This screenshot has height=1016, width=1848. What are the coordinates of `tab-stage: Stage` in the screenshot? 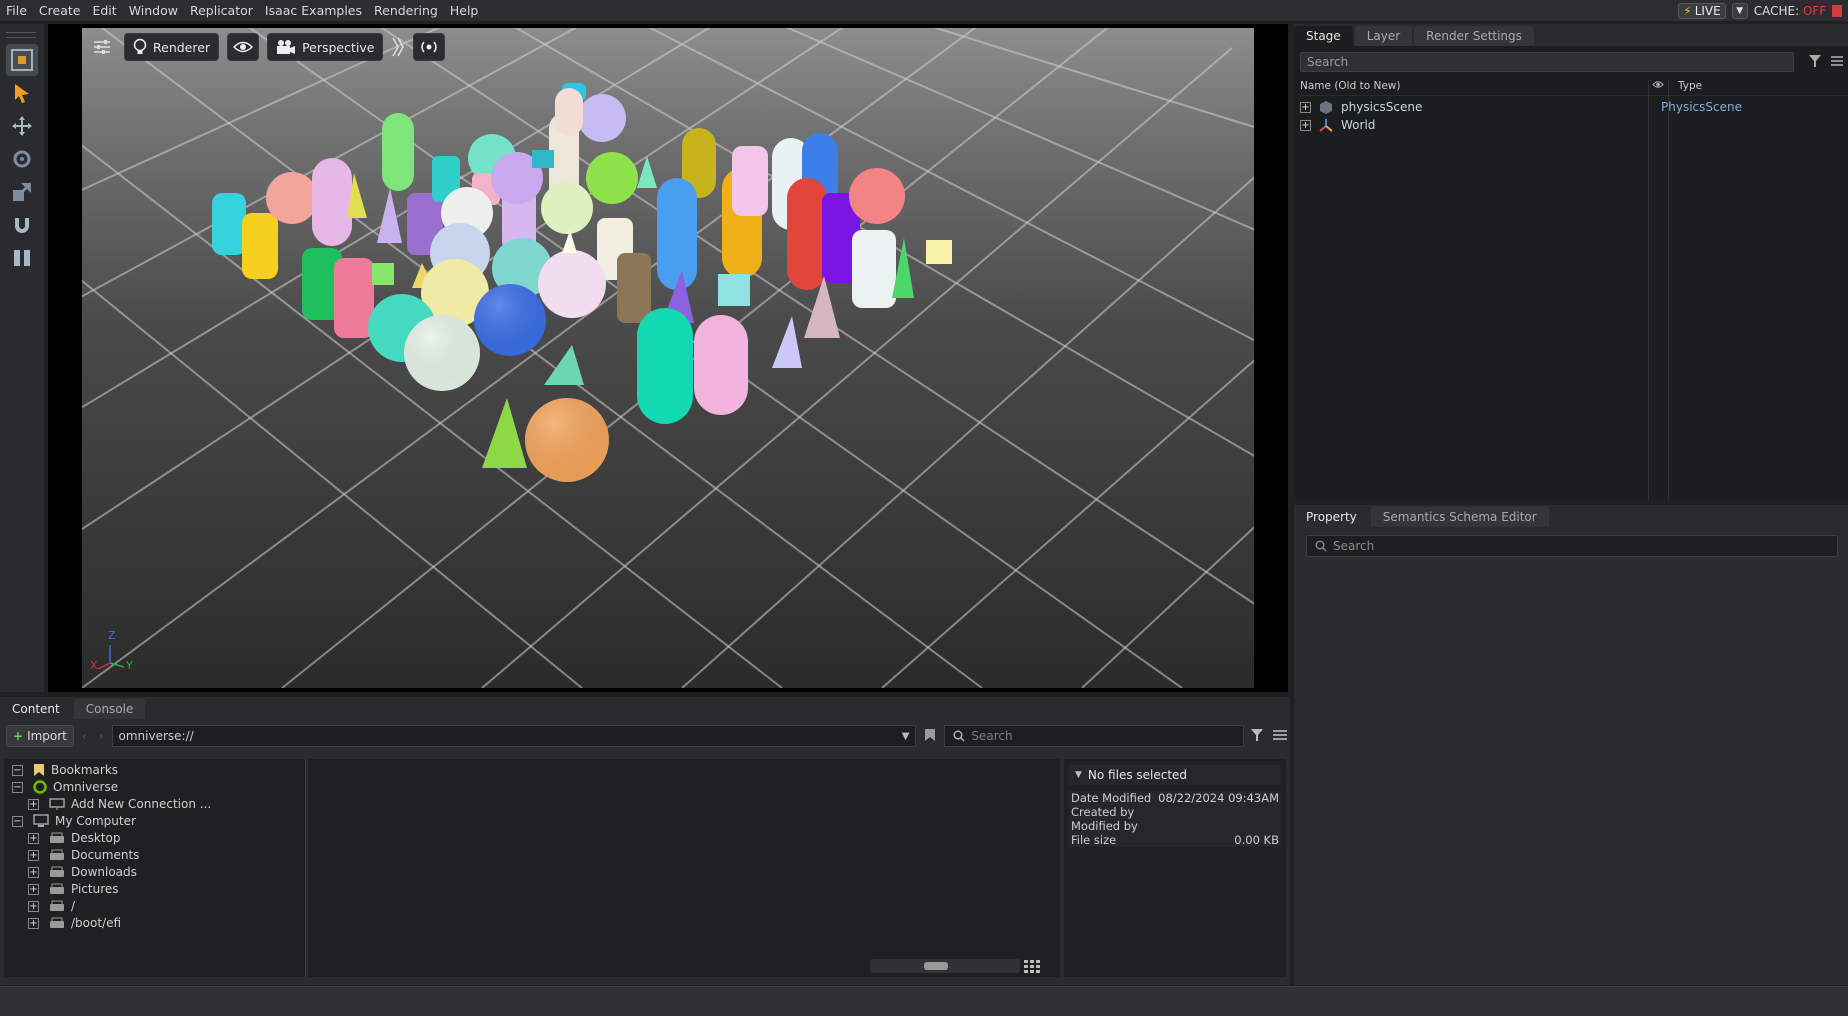 It's located at (1323, 36).